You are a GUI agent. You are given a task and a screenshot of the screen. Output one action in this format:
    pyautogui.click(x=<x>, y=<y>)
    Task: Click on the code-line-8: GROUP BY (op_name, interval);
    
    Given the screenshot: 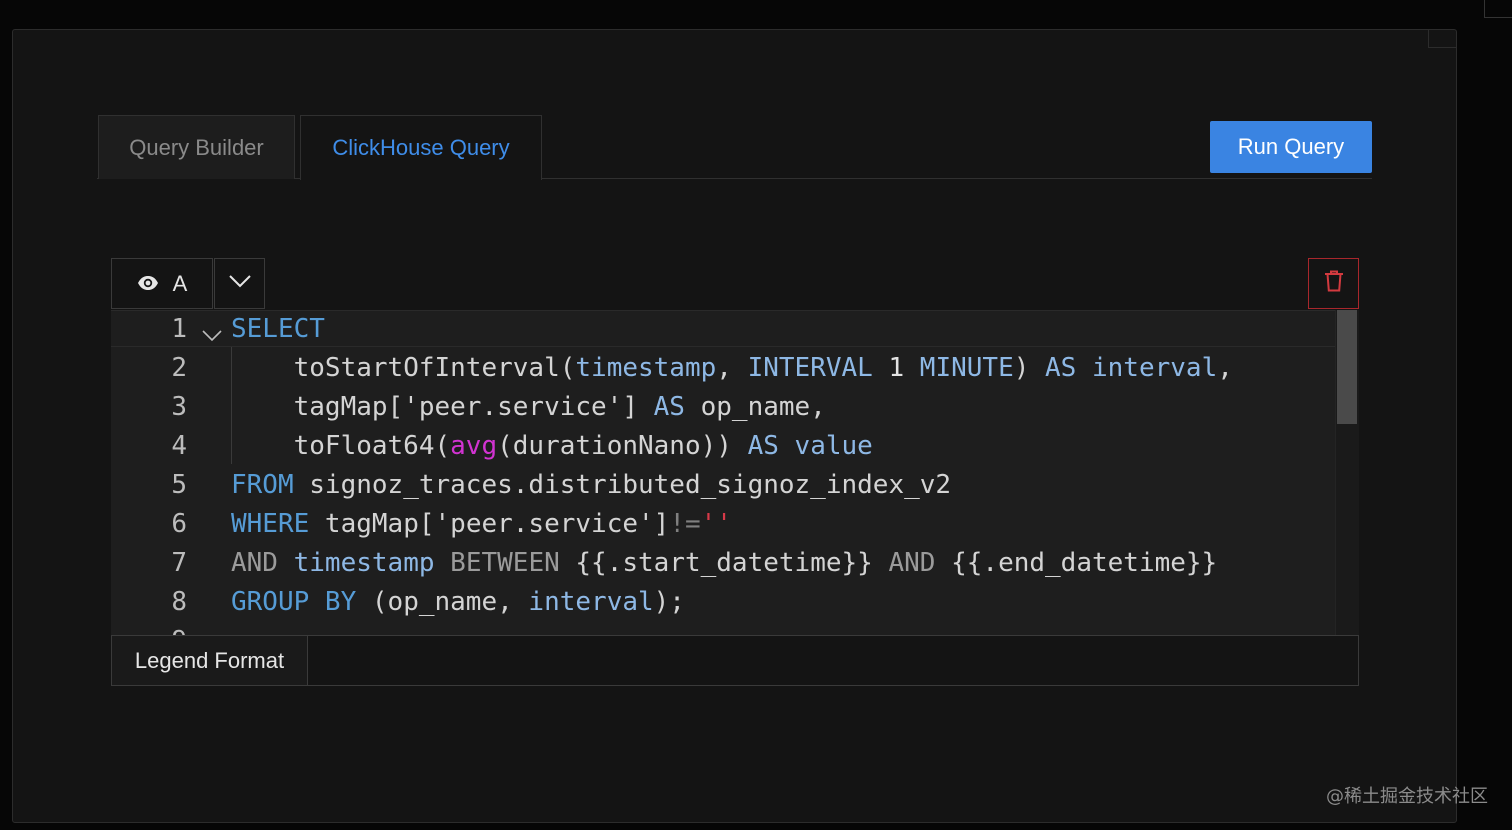 What is the action you would take?
    pyautogui.click(x=458, y=602)
    